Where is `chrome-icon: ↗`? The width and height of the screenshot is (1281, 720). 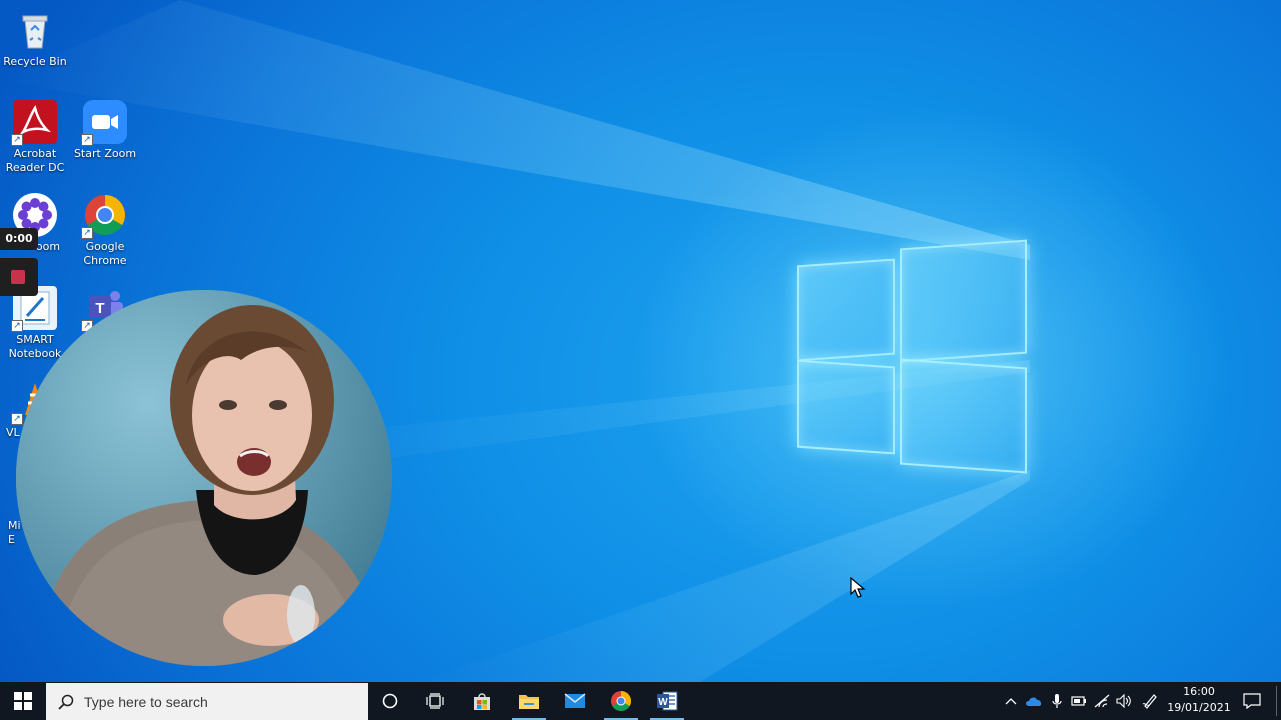 chrome-icon: ↗ is located at coordinates (104, 216).